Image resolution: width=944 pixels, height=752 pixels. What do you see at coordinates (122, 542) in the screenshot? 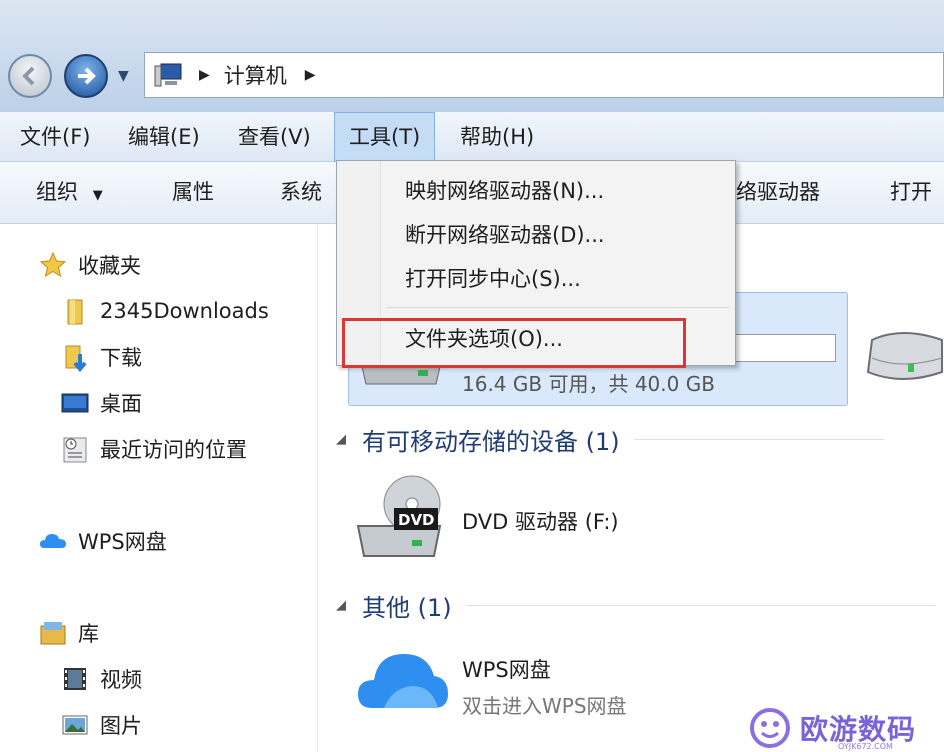
I see `sidebar-item-label: WPS网盘` at bounding box center [122, 542].